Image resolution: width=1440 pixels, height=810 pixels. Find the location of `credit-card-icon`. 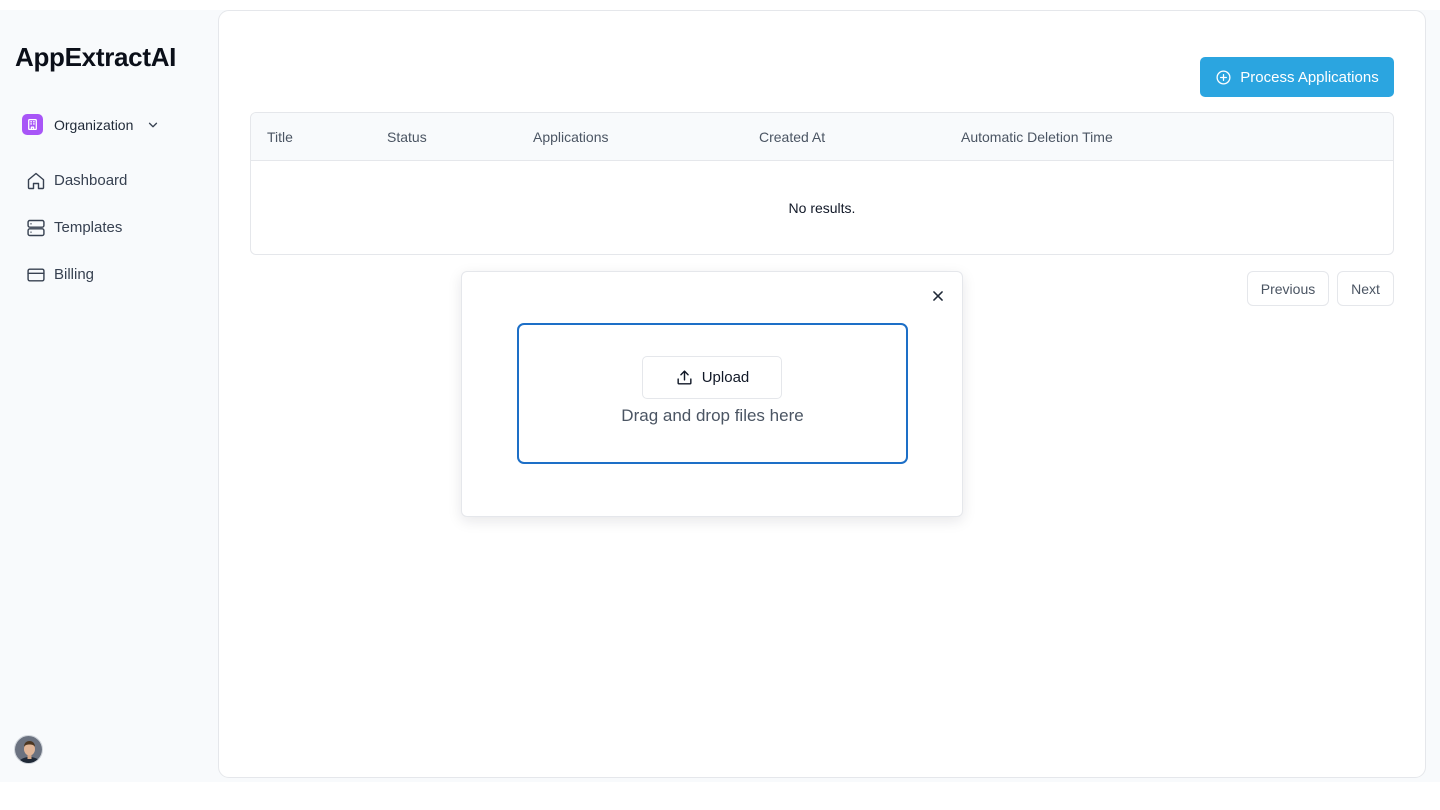

credit-card-icon is located at coordinates (36, 274).